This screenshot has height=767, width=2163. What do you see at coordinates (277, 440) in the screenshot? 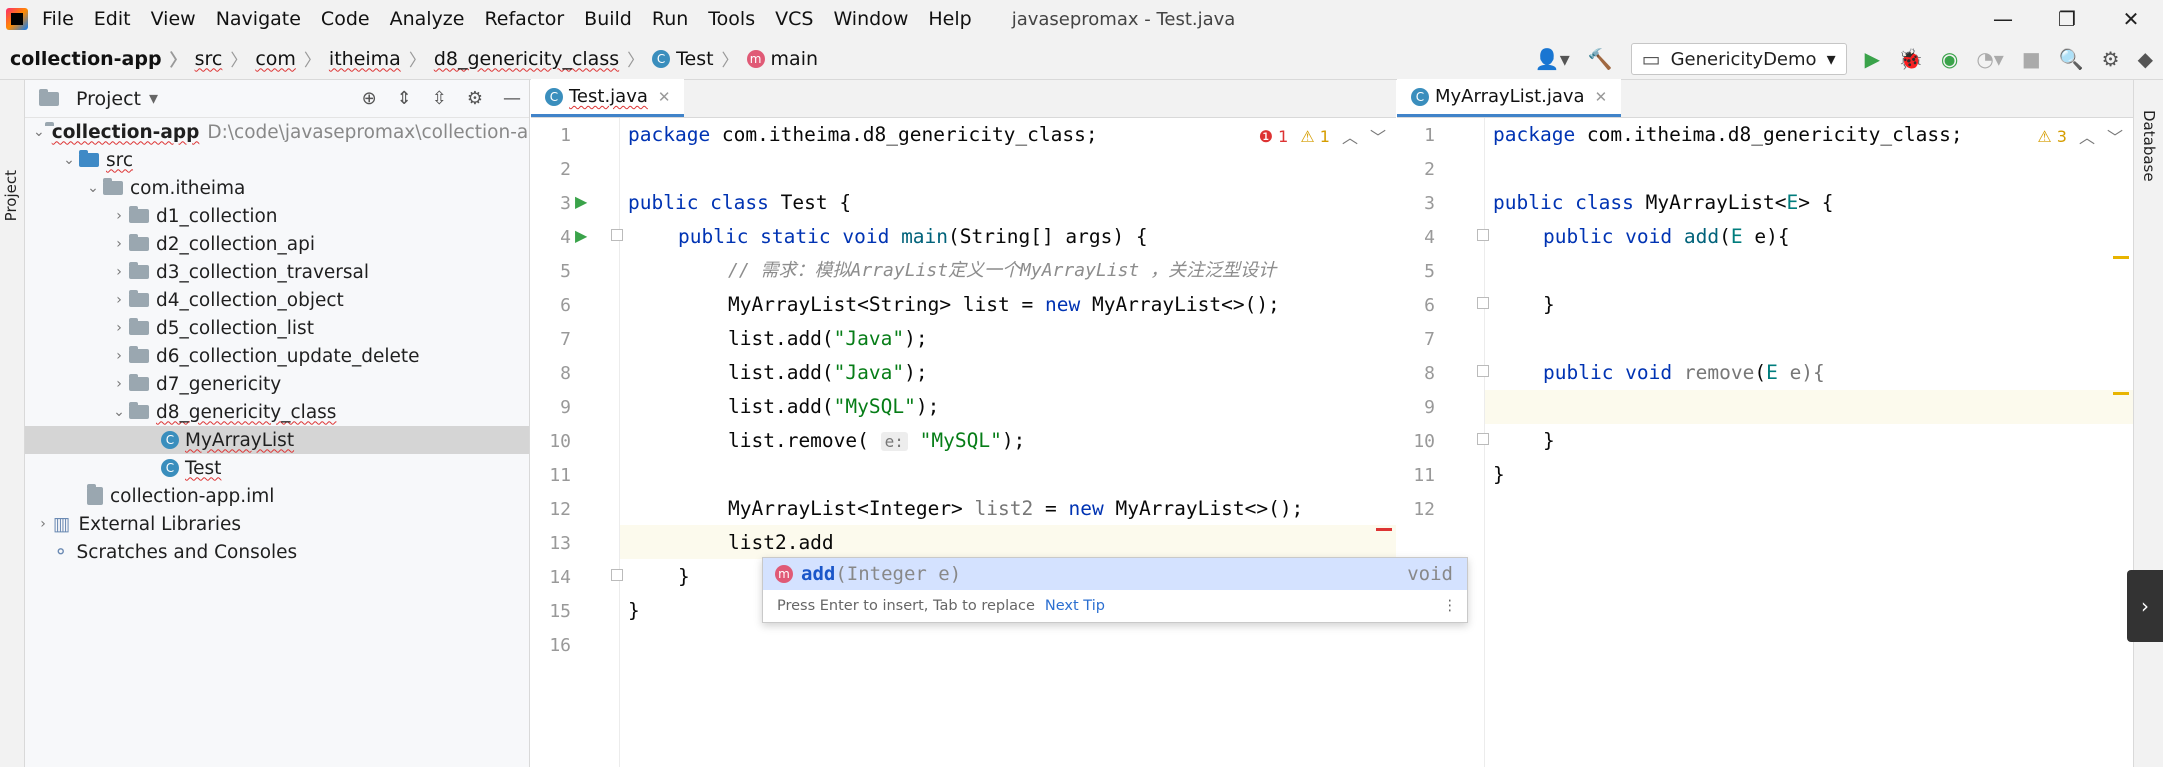
I see `tree-file-myarraylist: C MyArrayList` at bounding box center [277, 440].